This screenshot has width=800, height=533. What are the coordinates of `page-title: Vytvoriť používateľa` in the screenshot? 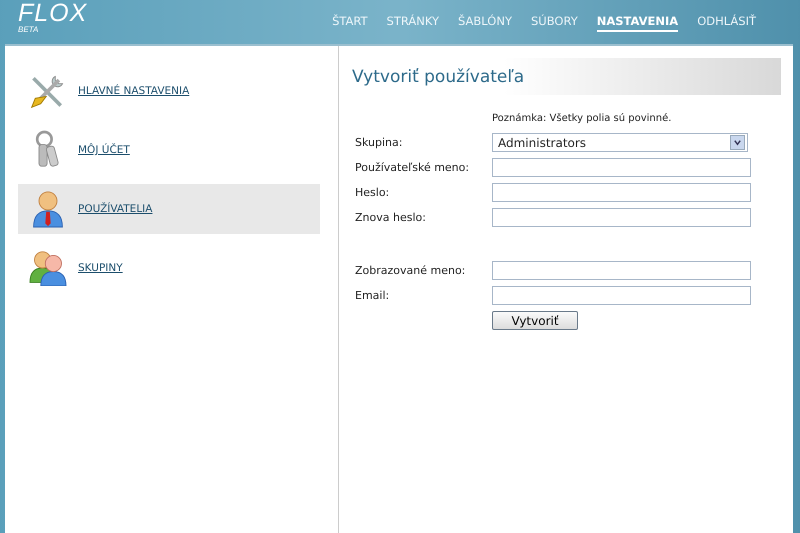 It's located at (438, 76).